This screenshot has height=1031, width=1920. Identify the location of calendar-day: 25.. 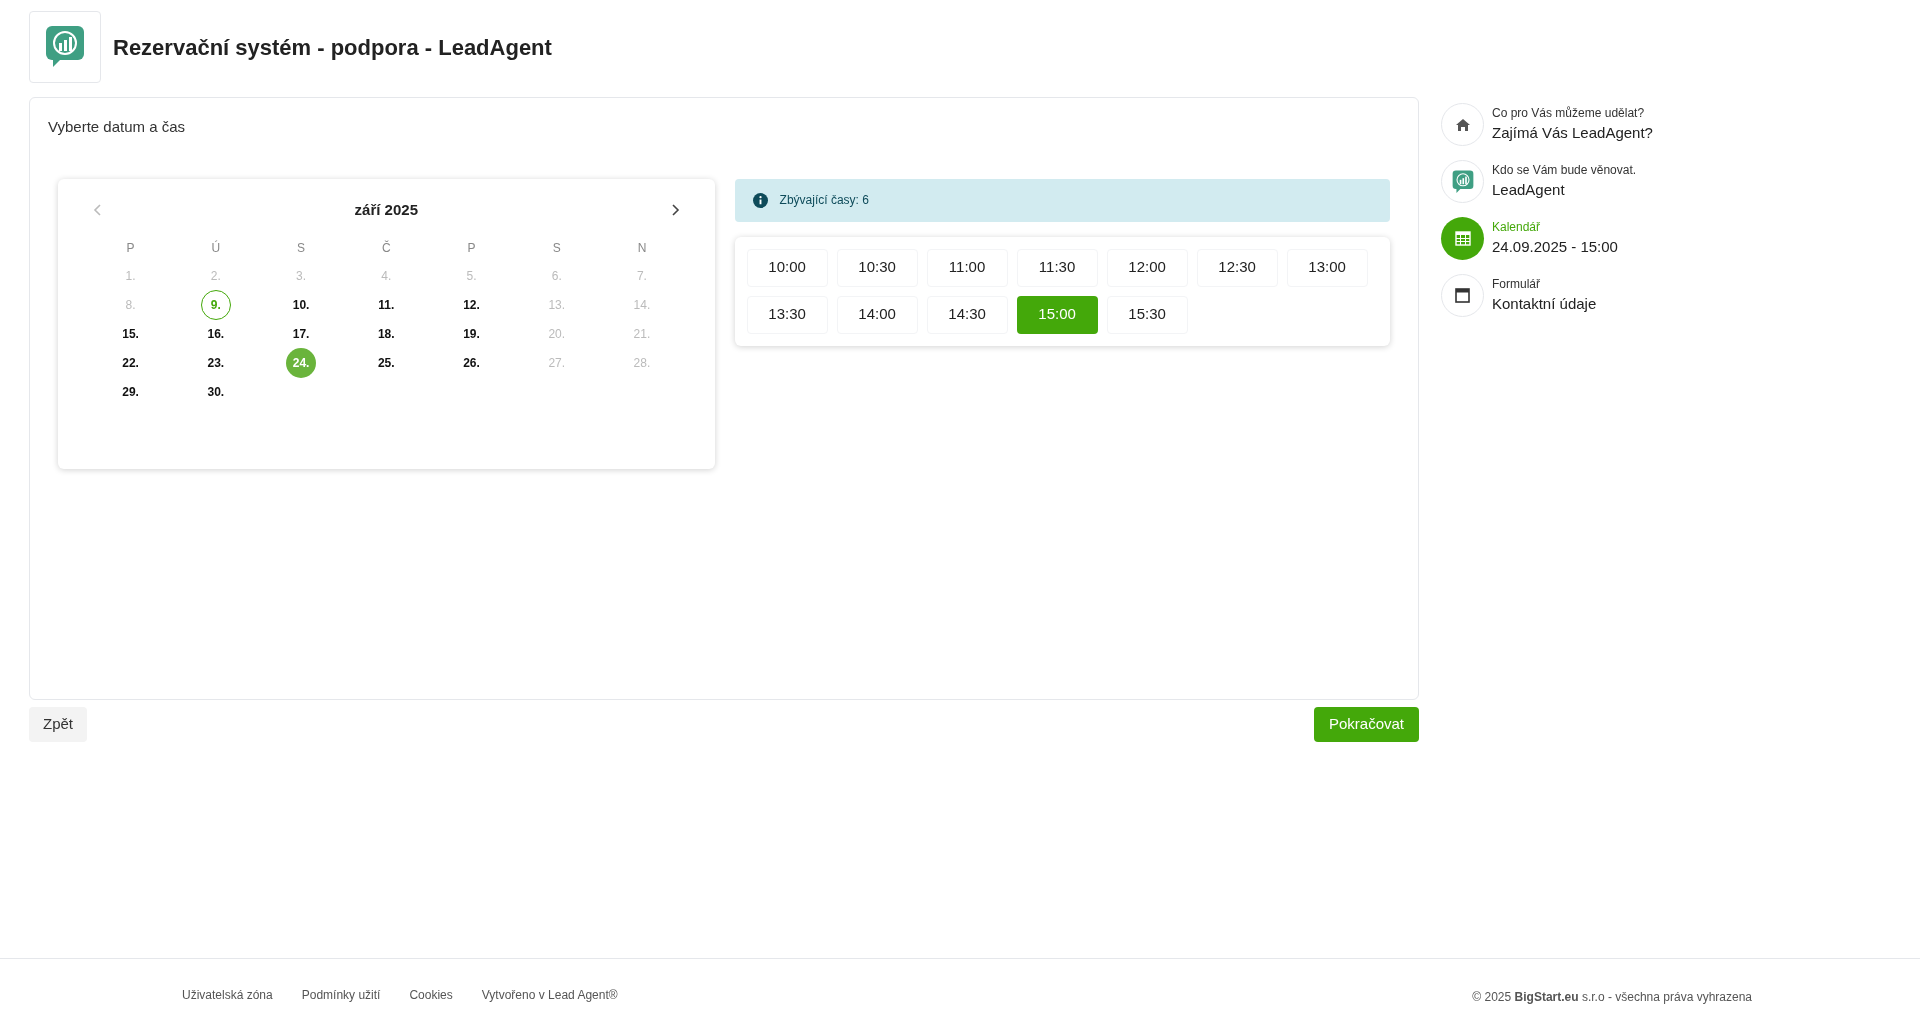
(386, 362).